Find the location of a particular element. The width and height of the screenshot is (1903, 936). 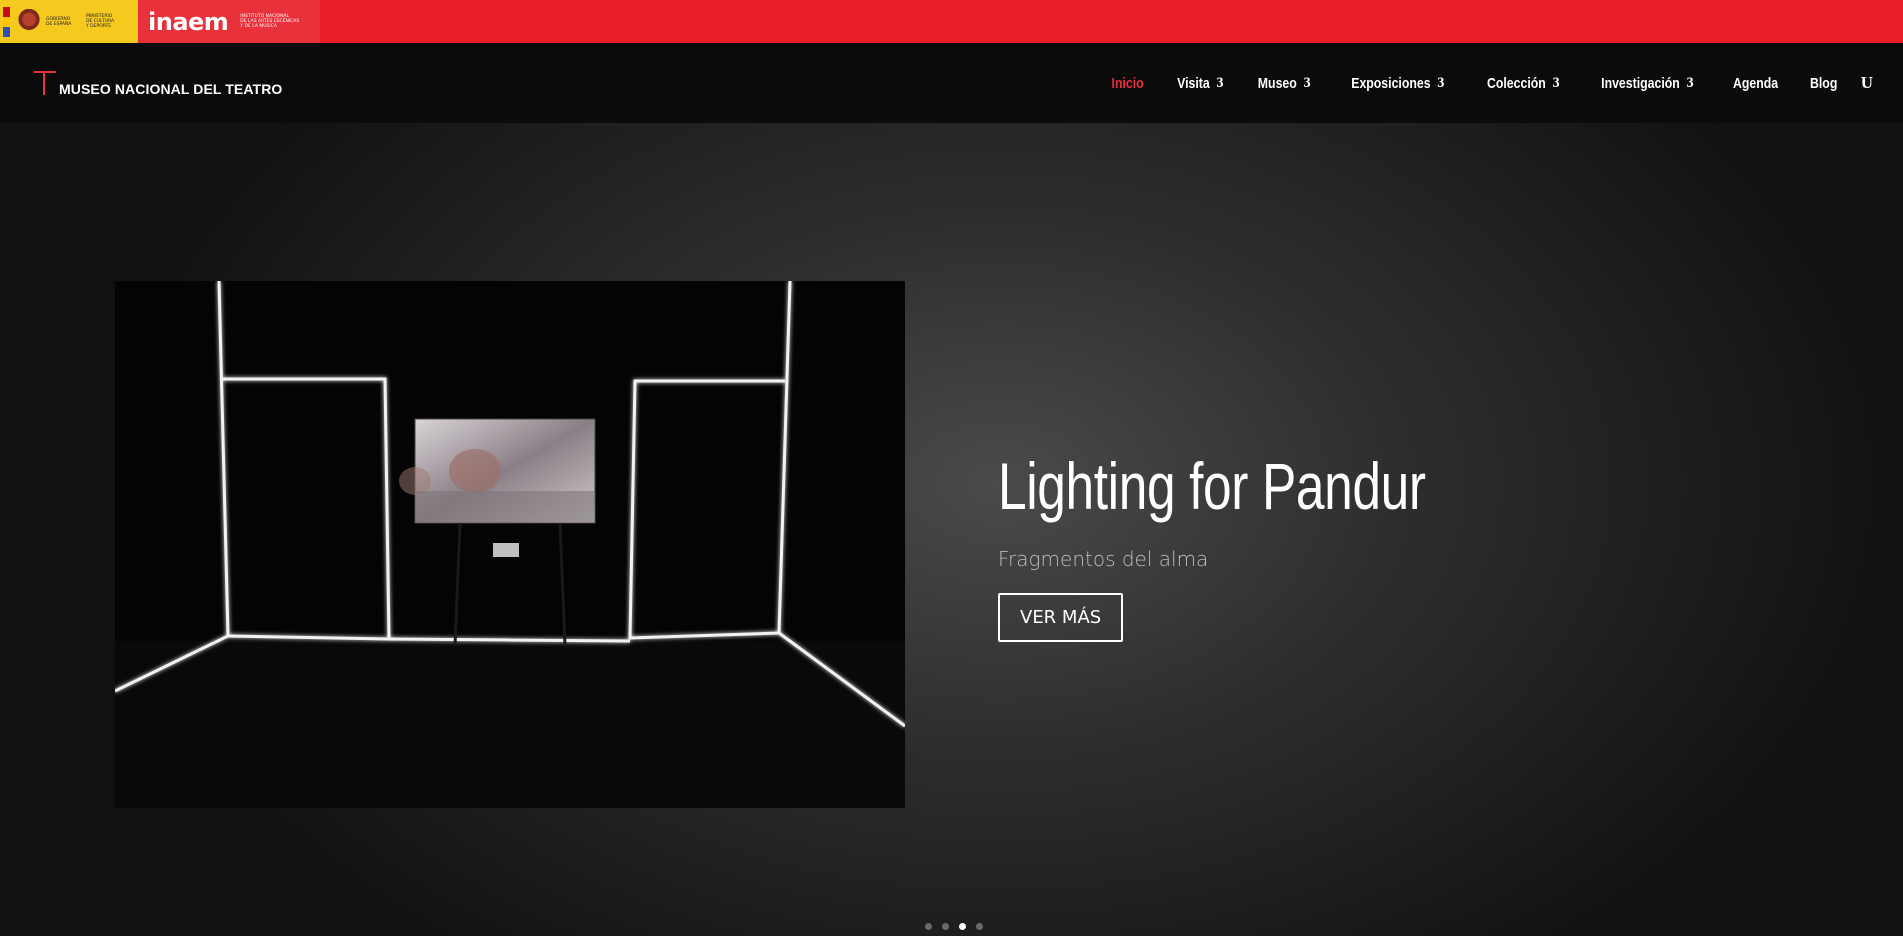

nav-item-museo: Museo 3 is located at coordinates (1284, 83).